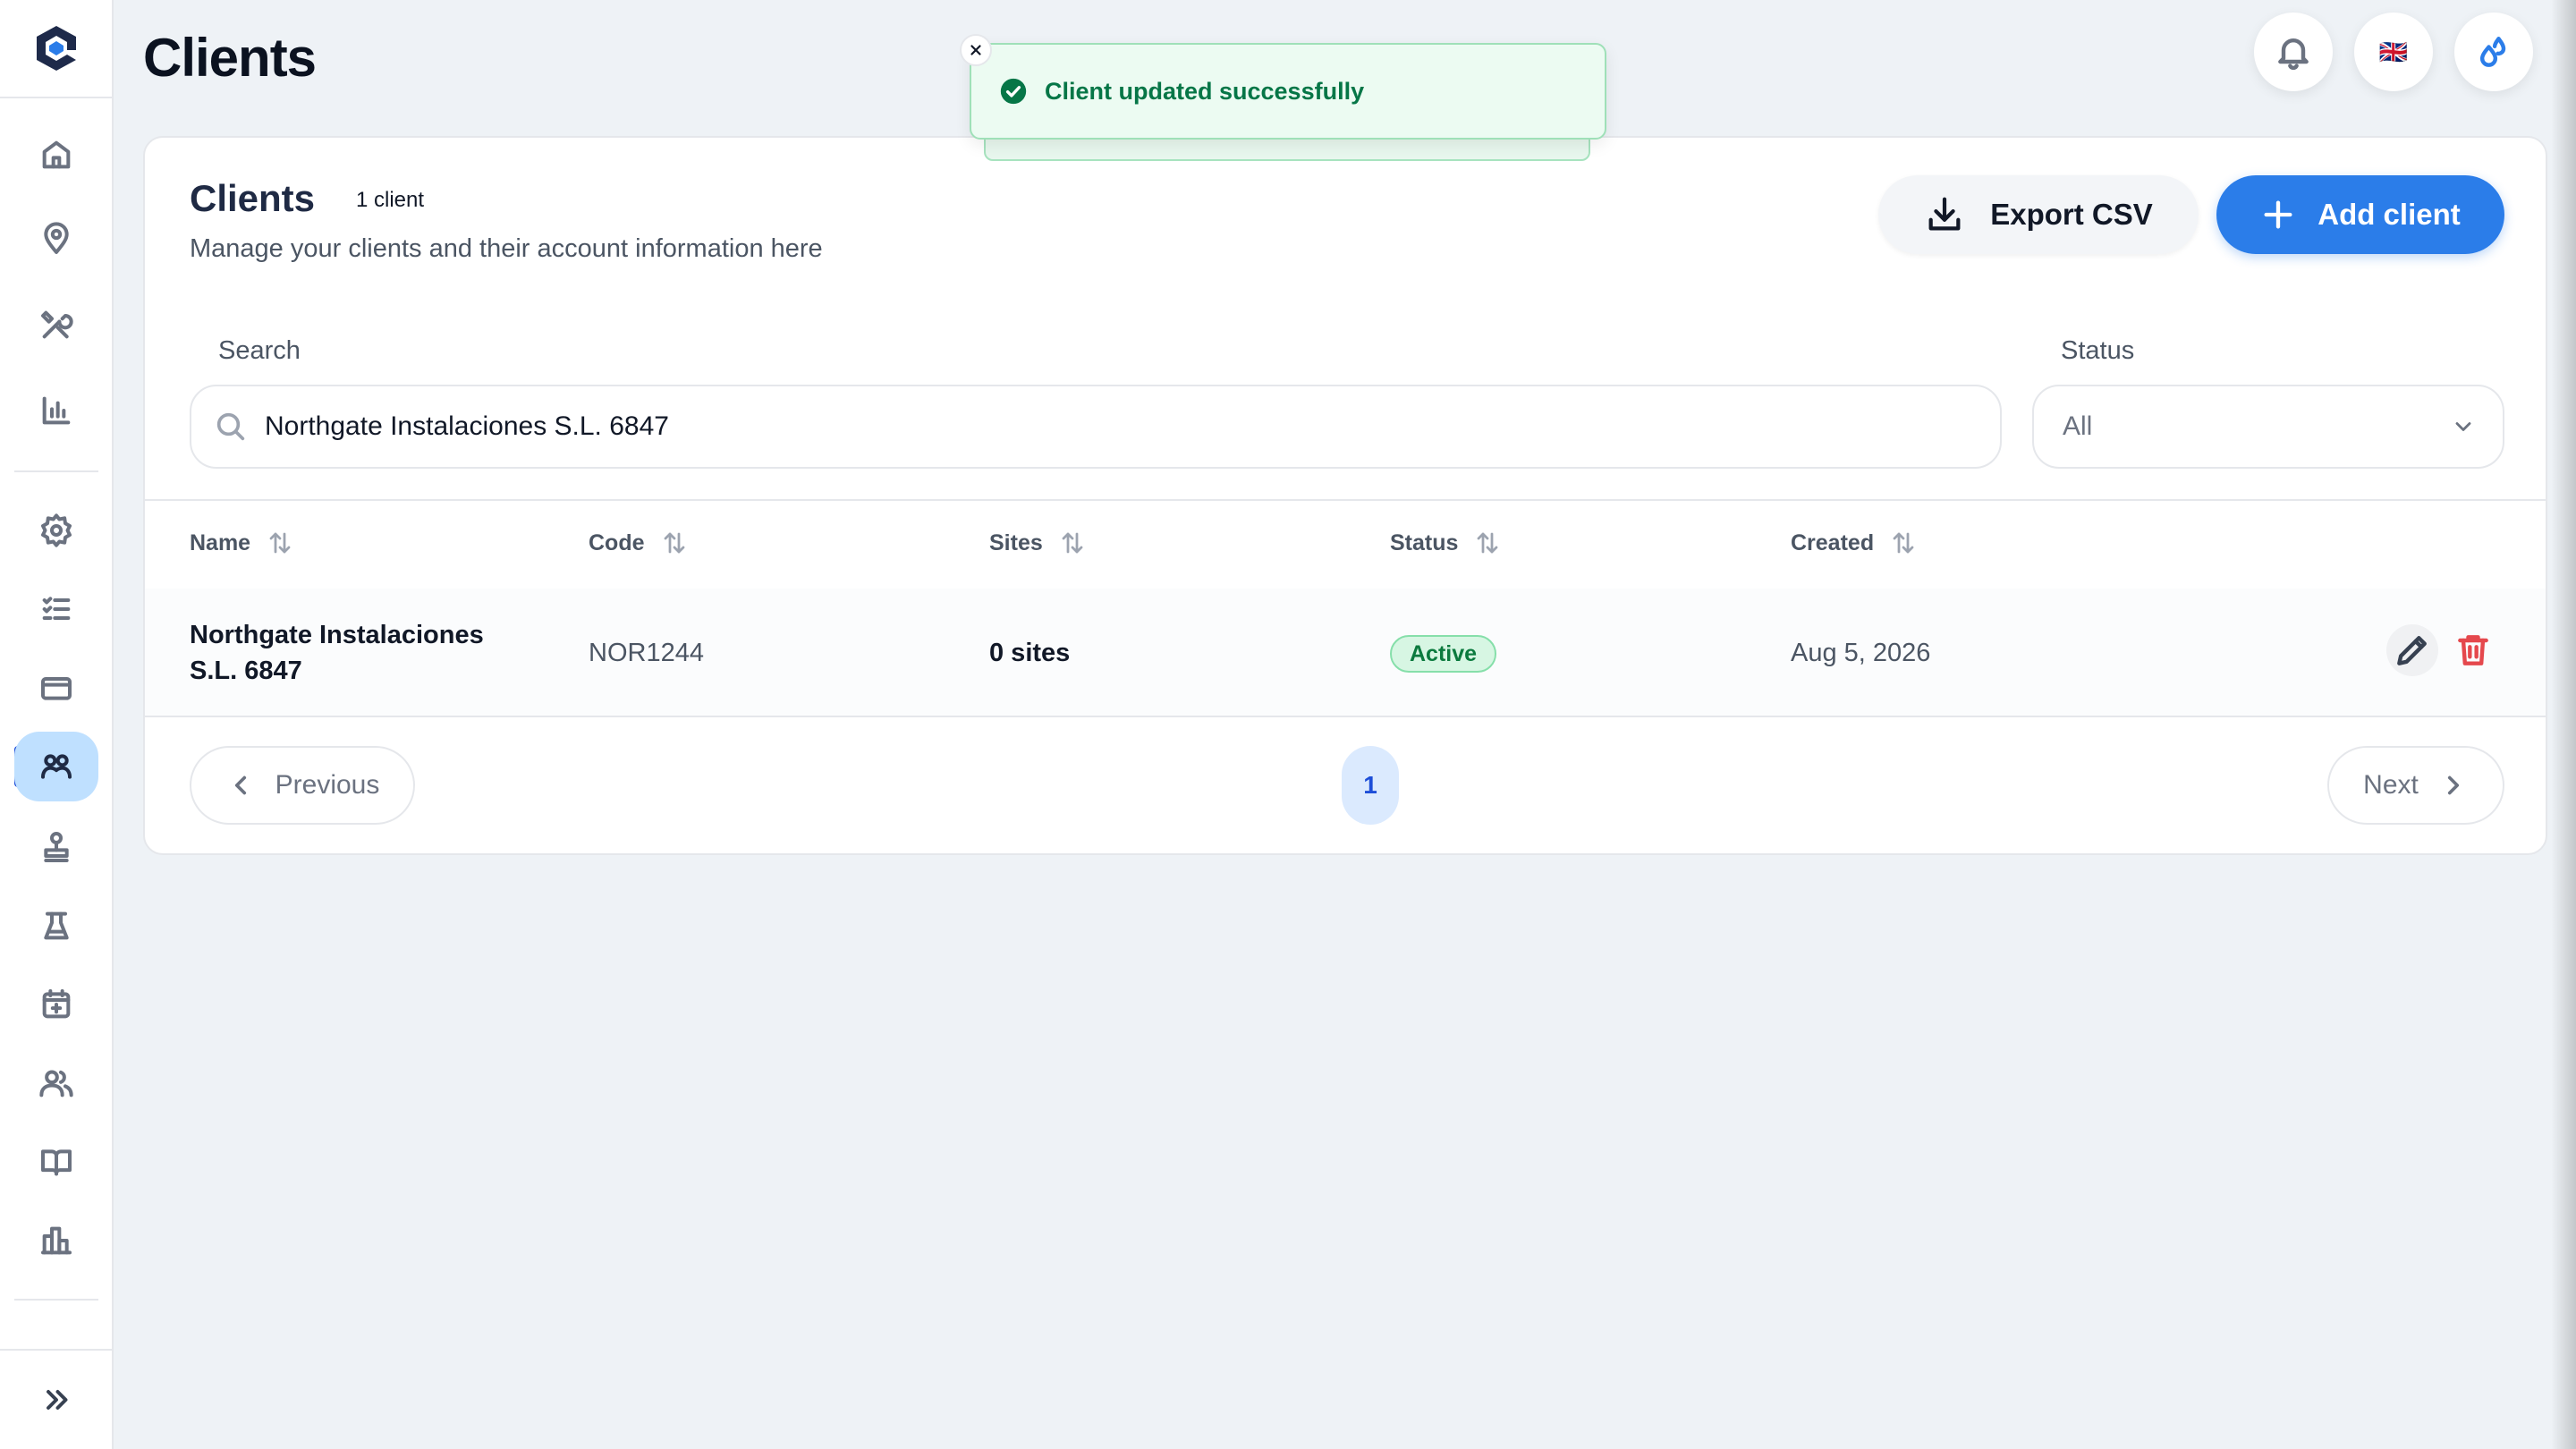 Image resolution: width=2576 pixels, height=1449 pixels. I want to click on sidebar-expand-button, so click(56, 1399).